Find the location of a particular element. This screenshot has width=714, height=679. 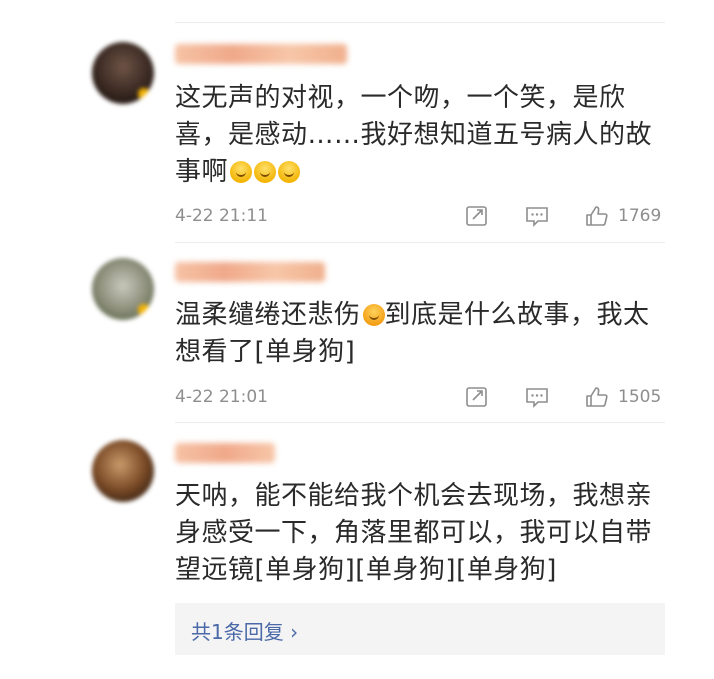

reply-box: 共1条回复 › is located at coordinates (420, 629).